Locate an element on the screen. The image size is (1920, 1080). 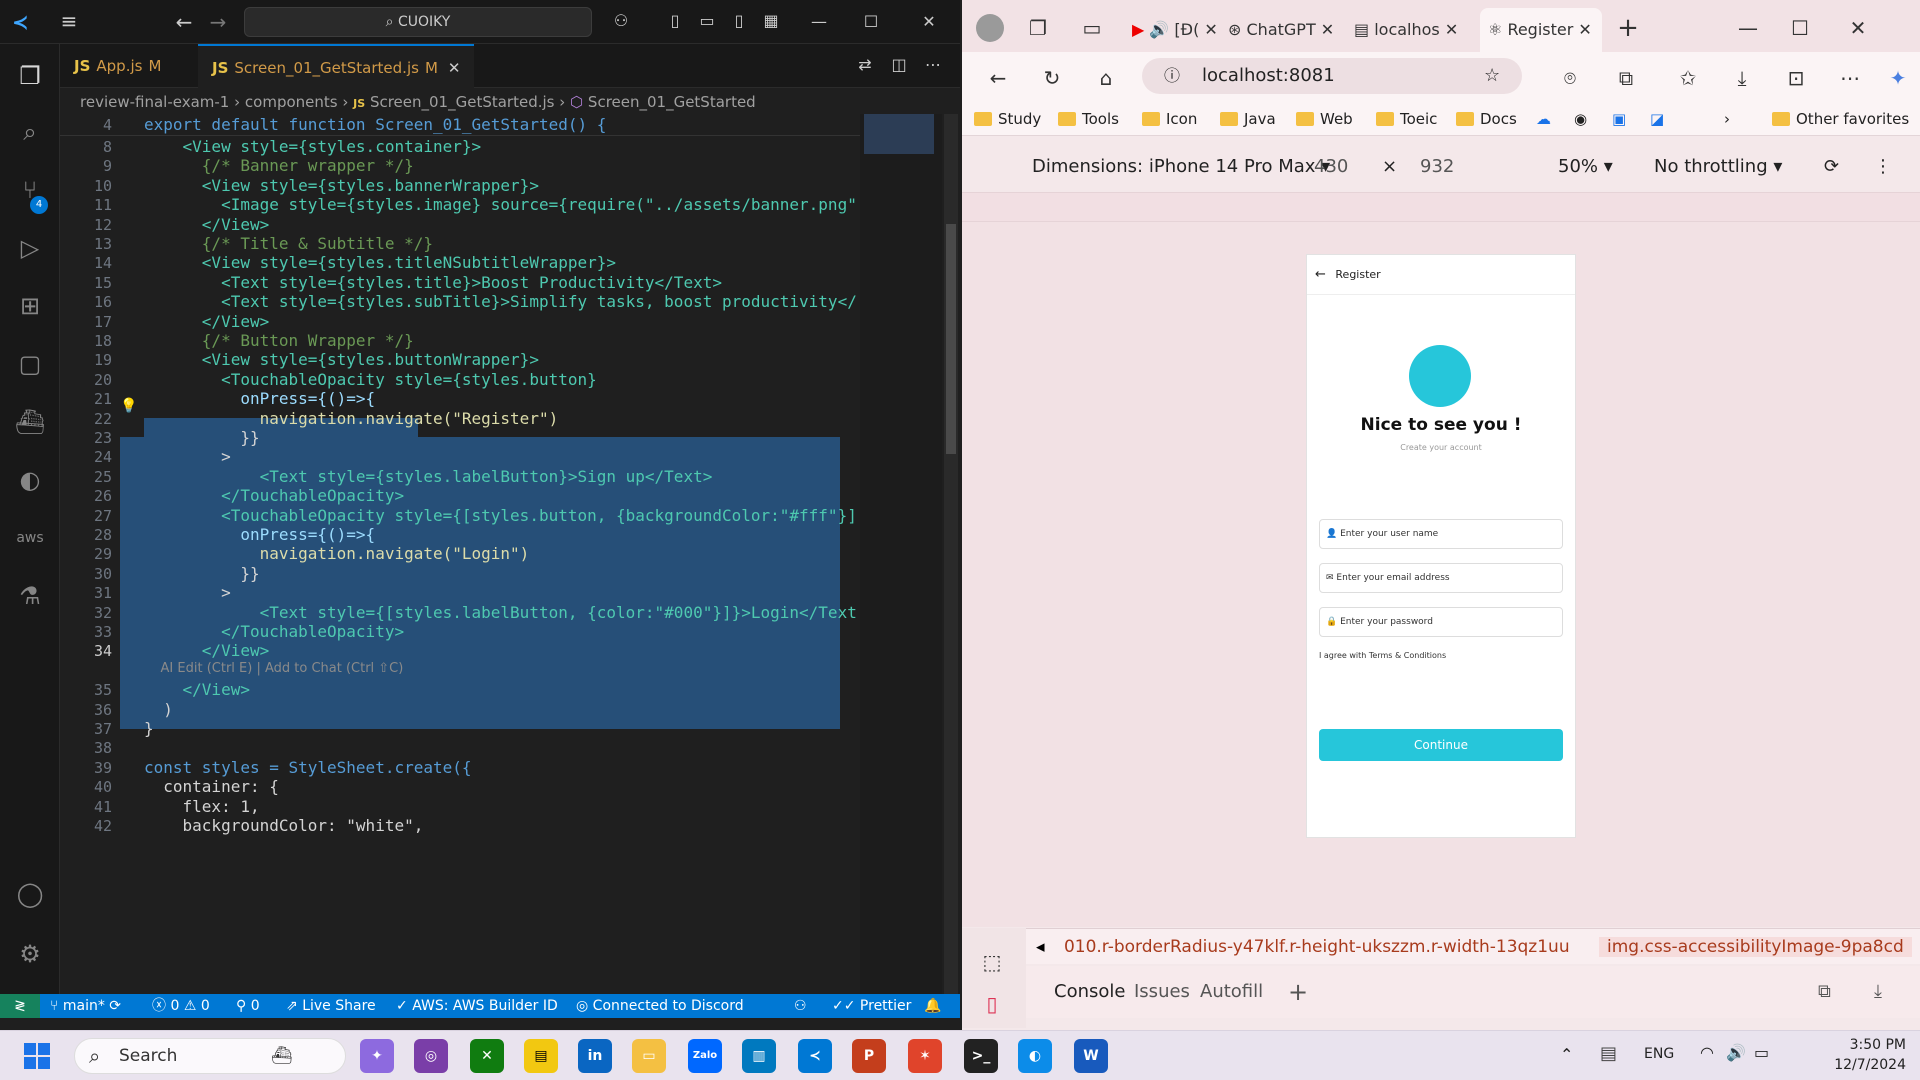
sticky-notes-icon: ▤ is located at coordinates (541, 1056).